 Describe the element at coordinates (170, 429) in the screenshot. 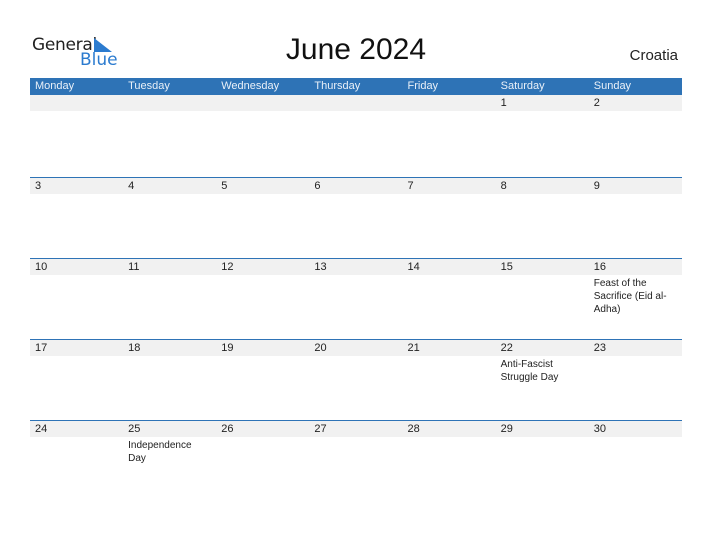

I see `day-number: 25` at that location.